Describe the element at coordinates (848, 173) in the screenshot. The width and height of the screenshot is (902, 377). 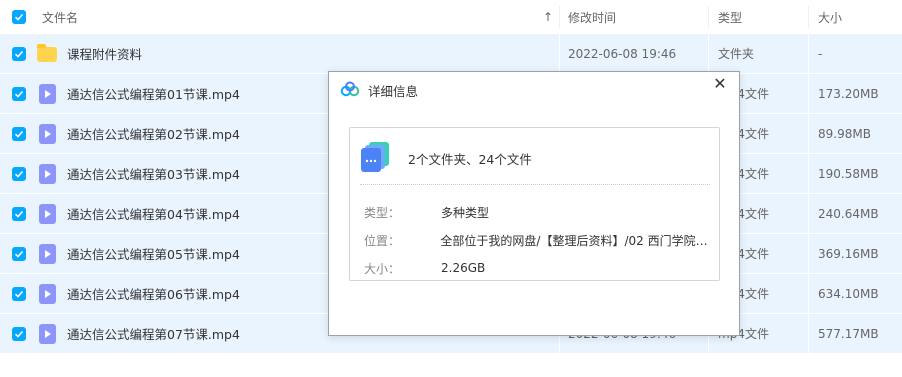
I see `file-size: 190.58MB` at that location.